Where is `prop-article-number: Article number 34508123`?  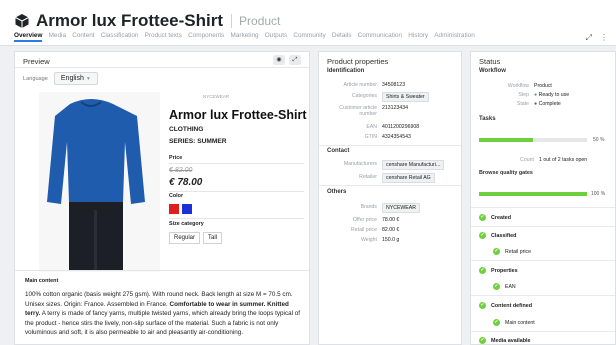
prop-article-number: Article number 34508123 is located at coordinates (366, 85).